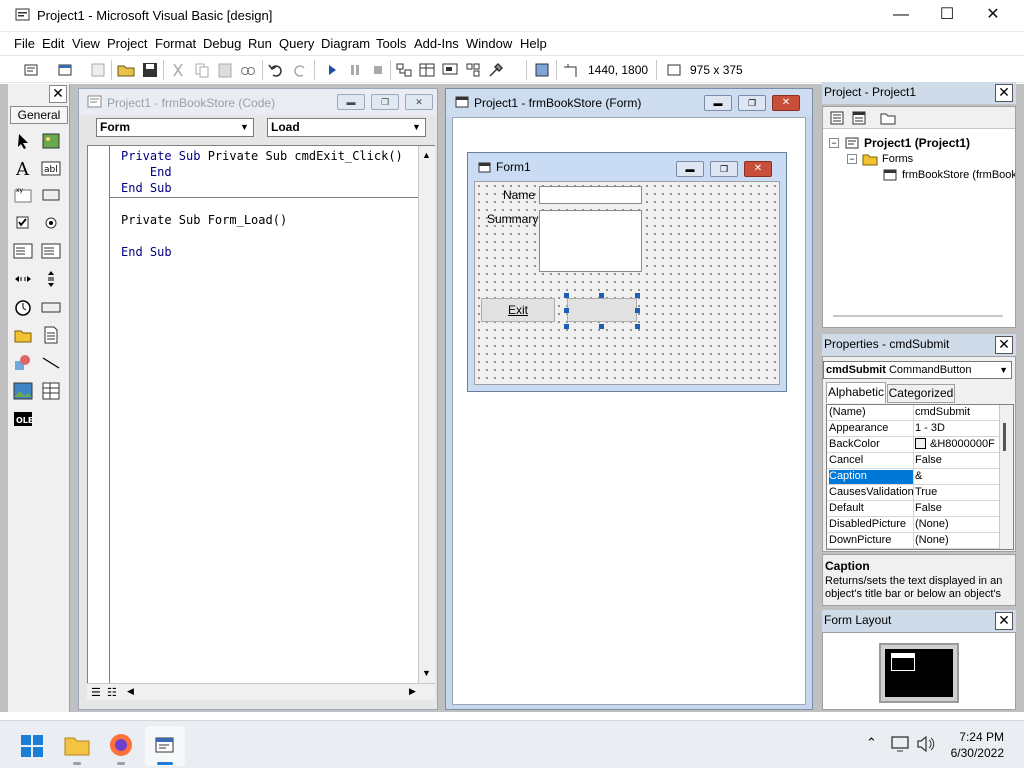  I want to click on copy-icon, so click(202, 70).